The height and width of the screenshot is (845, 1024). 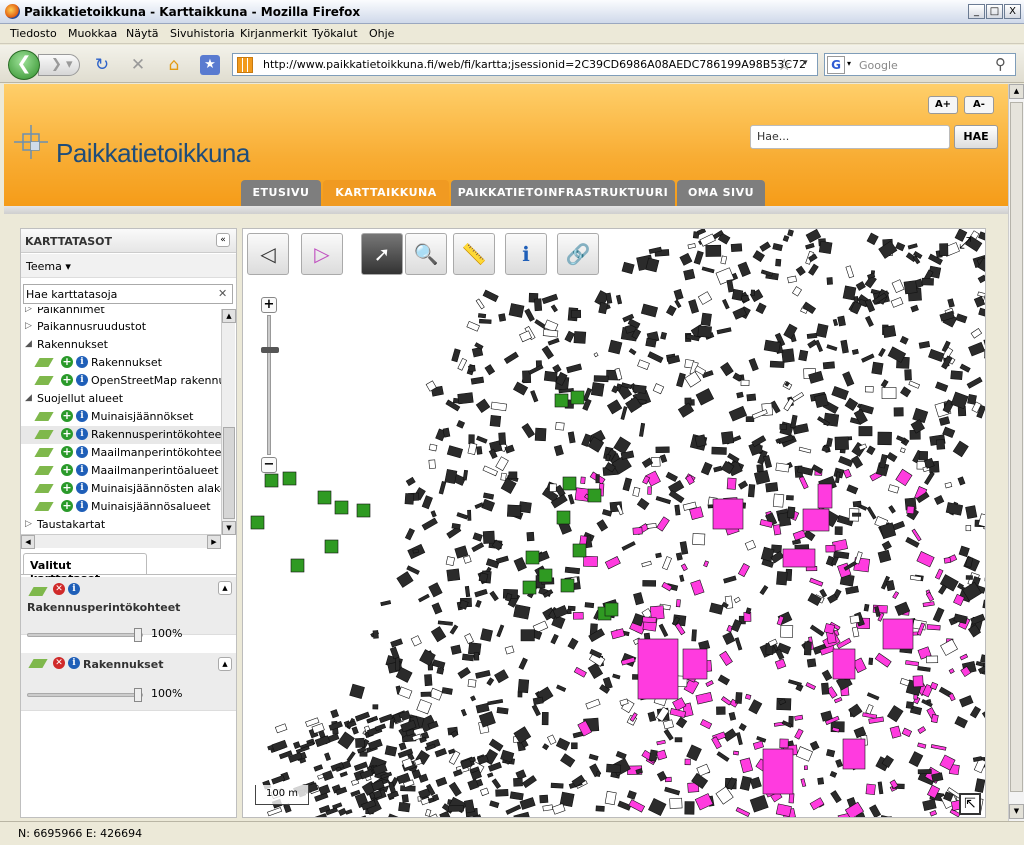 I want to click on zoom-bar: + −, so click(x=270, y=385).